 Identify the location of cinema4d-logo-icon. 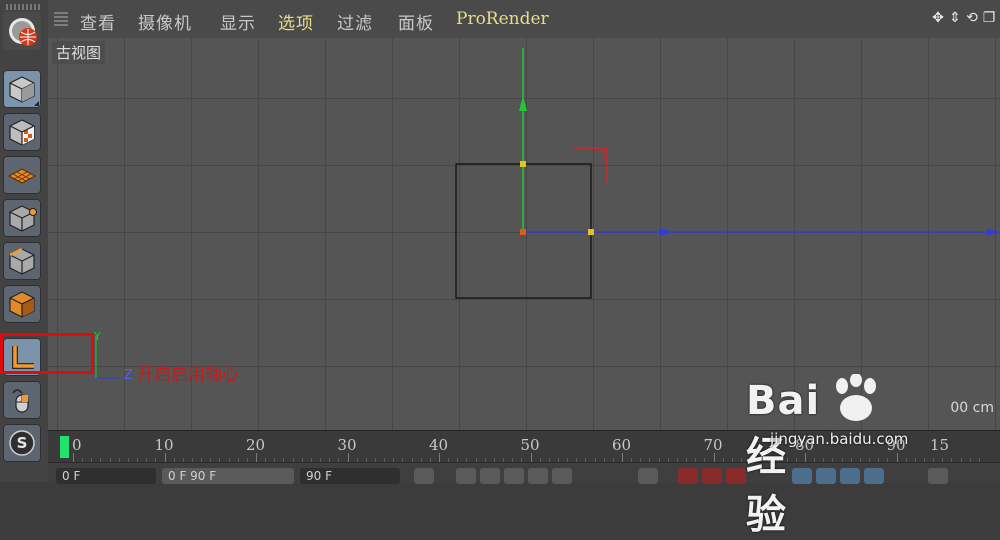
(22, 31).